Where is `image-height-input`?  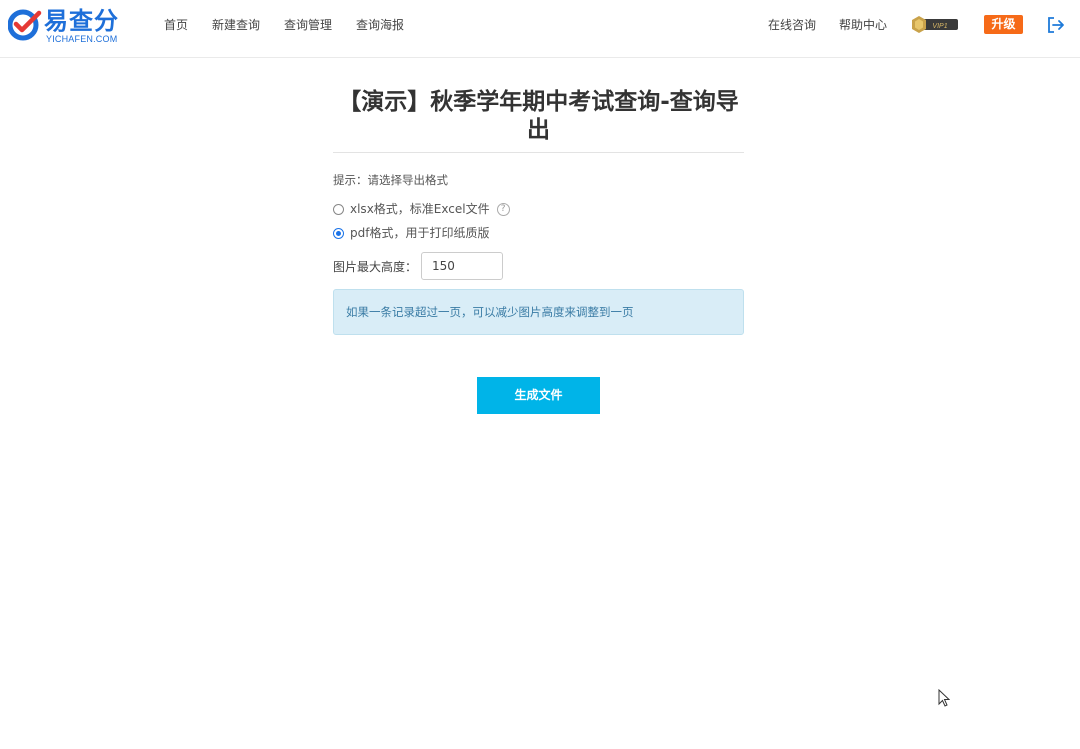 image-height-input is located at coordinates (462, 266).